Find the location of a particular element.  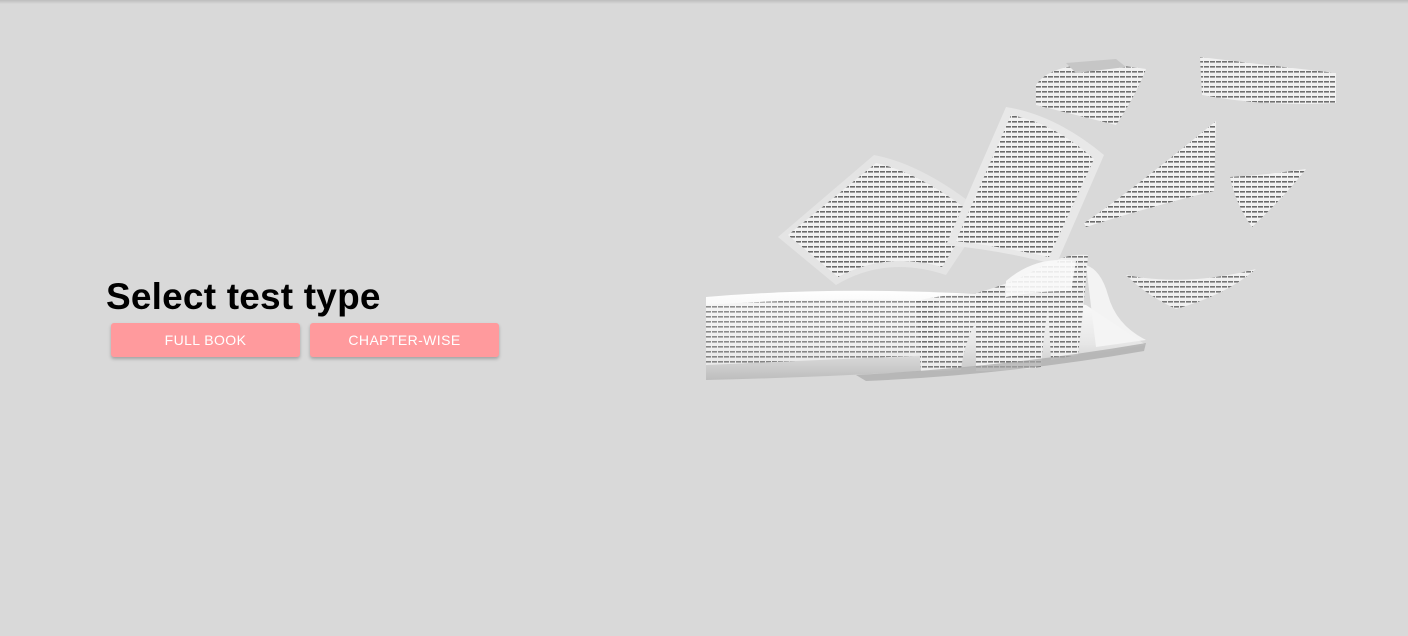

chapter-wise-button: CHAPTER-WISE is located at coordinates (404, 340).